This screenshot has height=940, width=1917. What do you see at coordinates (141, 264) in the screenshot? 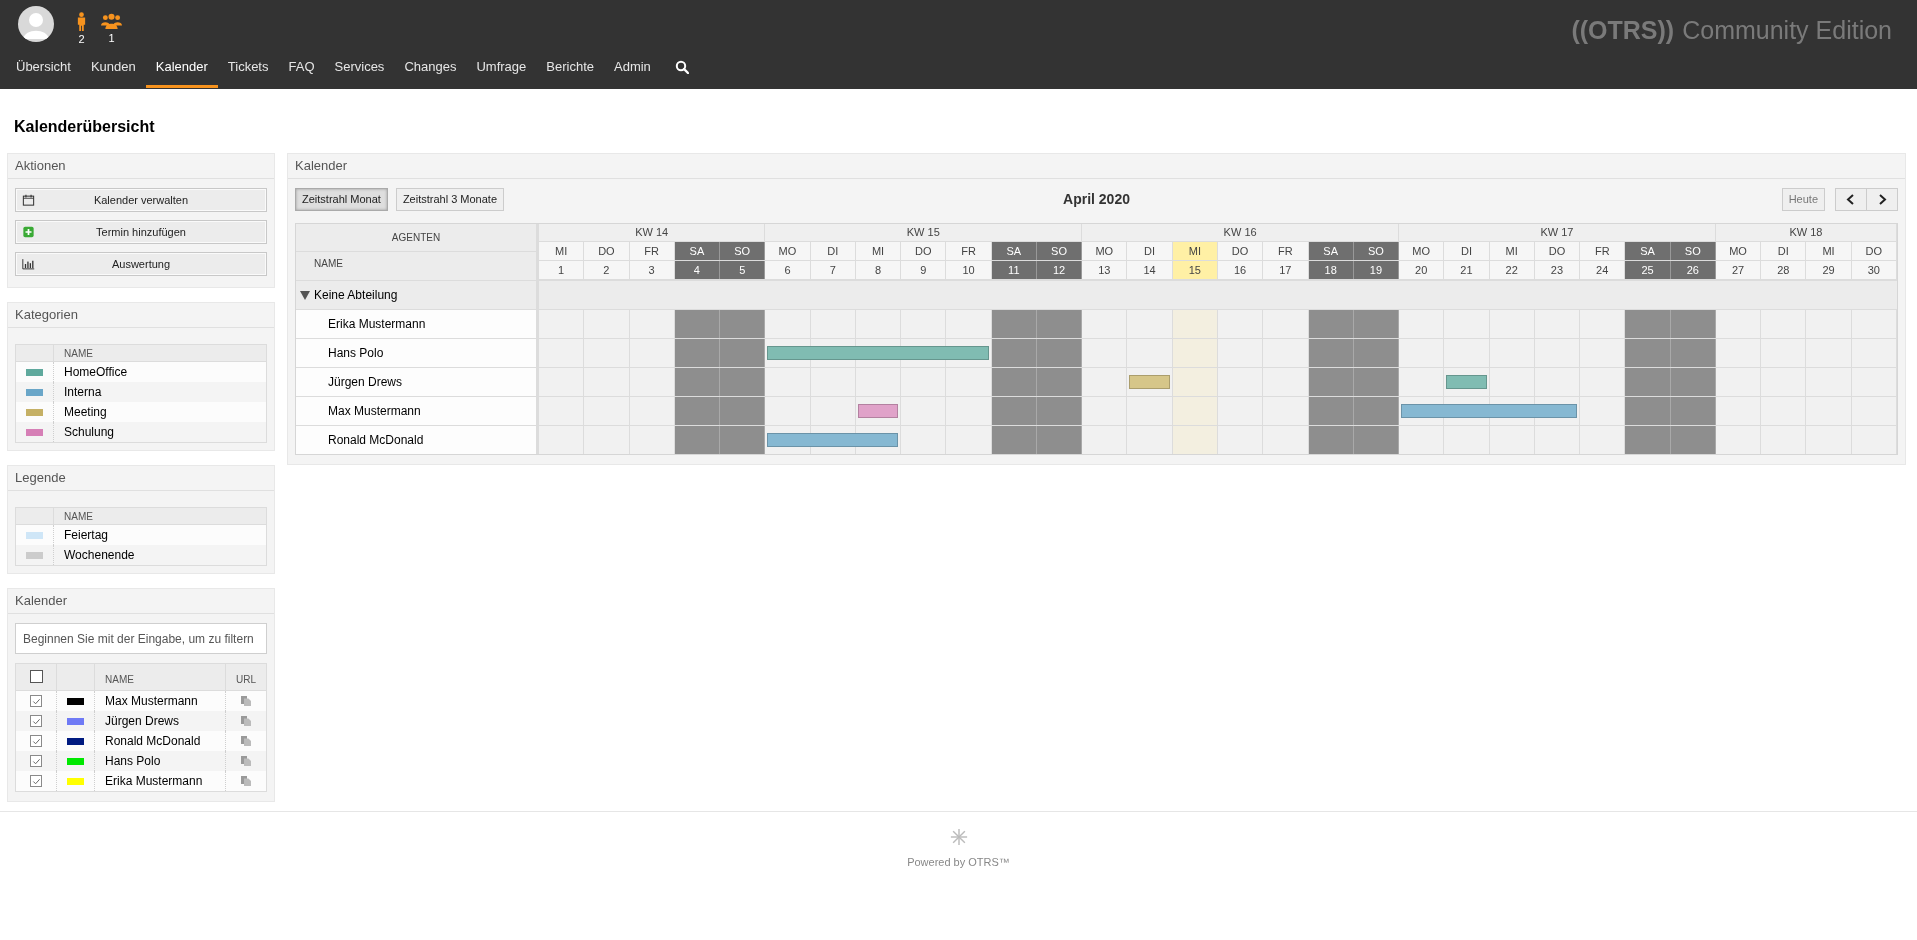
I see `action-button: Auswertung` at bounding box center [141, 264].